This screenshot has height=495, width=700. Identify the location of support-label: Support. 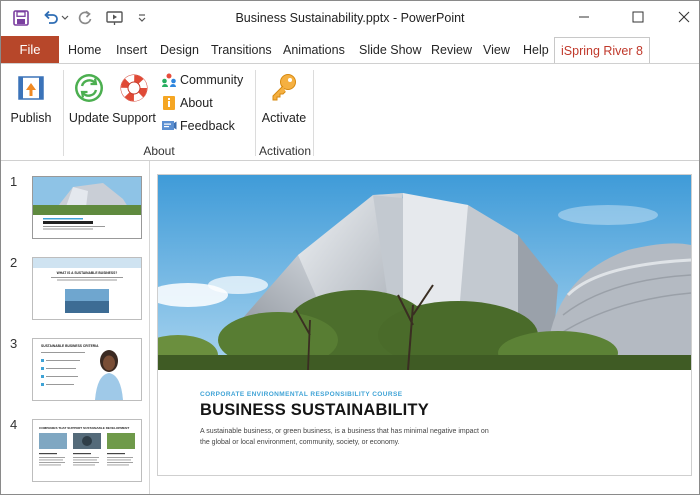
(134, 118).